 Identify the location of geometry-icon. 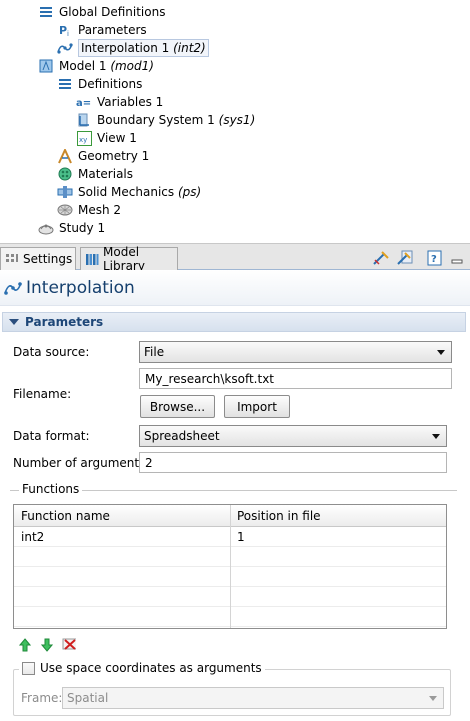
(65, 156).